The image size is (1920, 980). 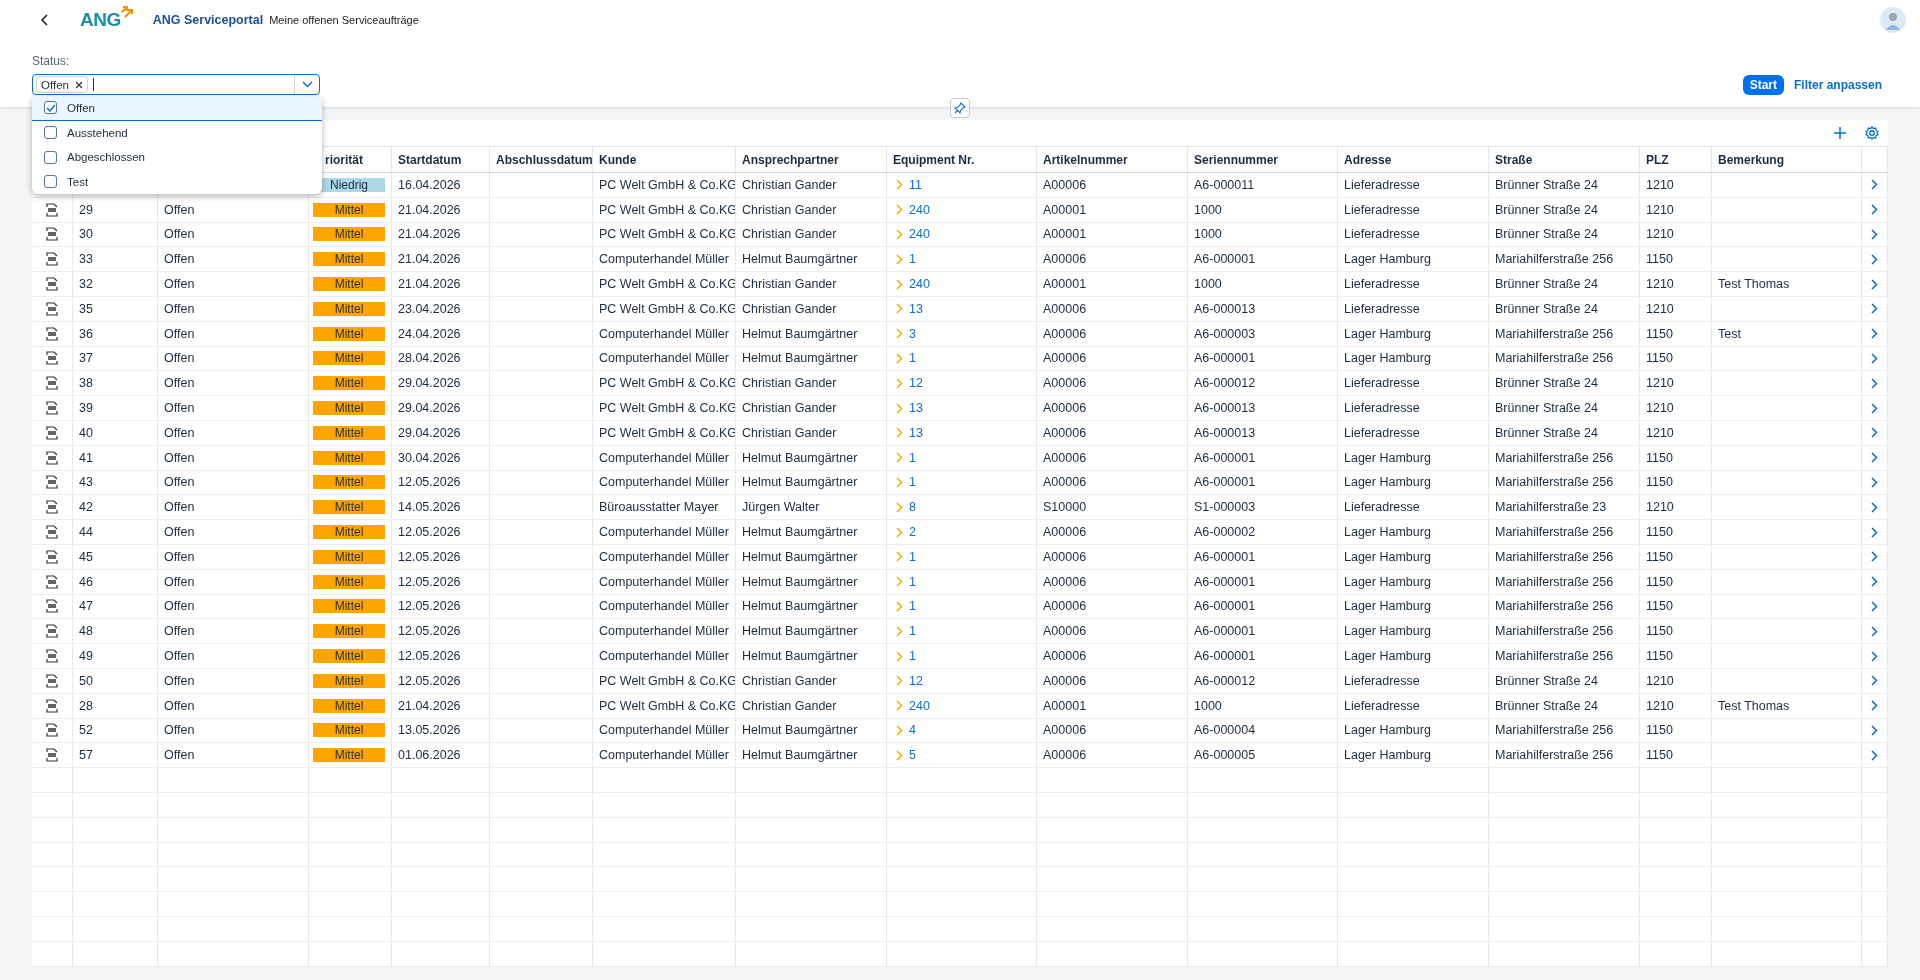 I want to click on column-header: Ansprechpartner, so click(x=811, y=159).